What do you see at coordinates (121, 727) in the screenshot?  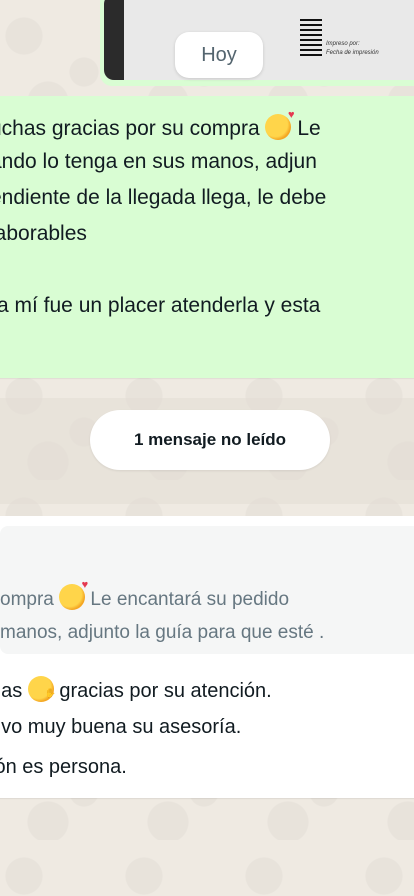 I see `message-line: uvo muy buena su asesoría.` at bounding box center [121, 727].